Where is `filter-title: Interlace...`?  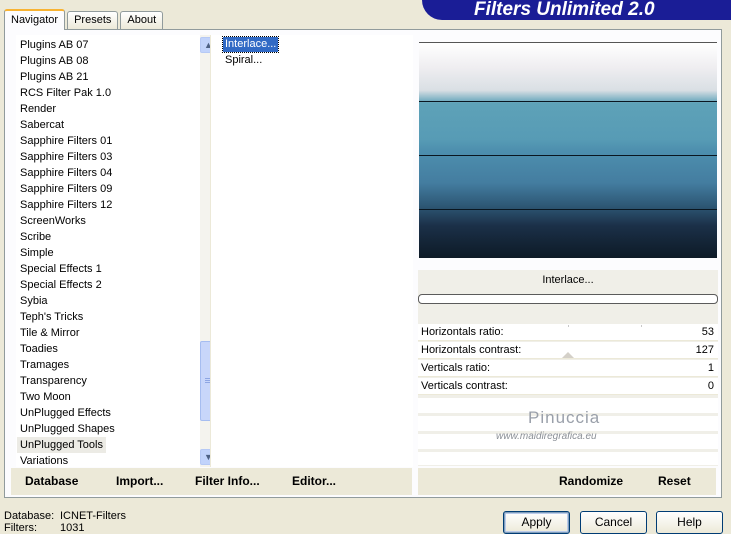
filter-title: Interlace... is located at coordinates (568, 280).